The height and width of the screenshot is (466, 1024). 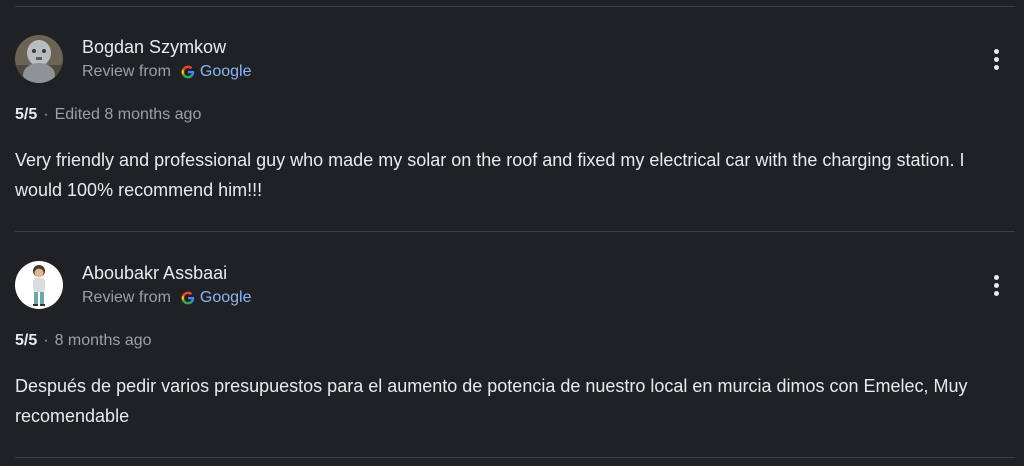 I want to click on photo-avatar-icon, so click(x=39, y=59).